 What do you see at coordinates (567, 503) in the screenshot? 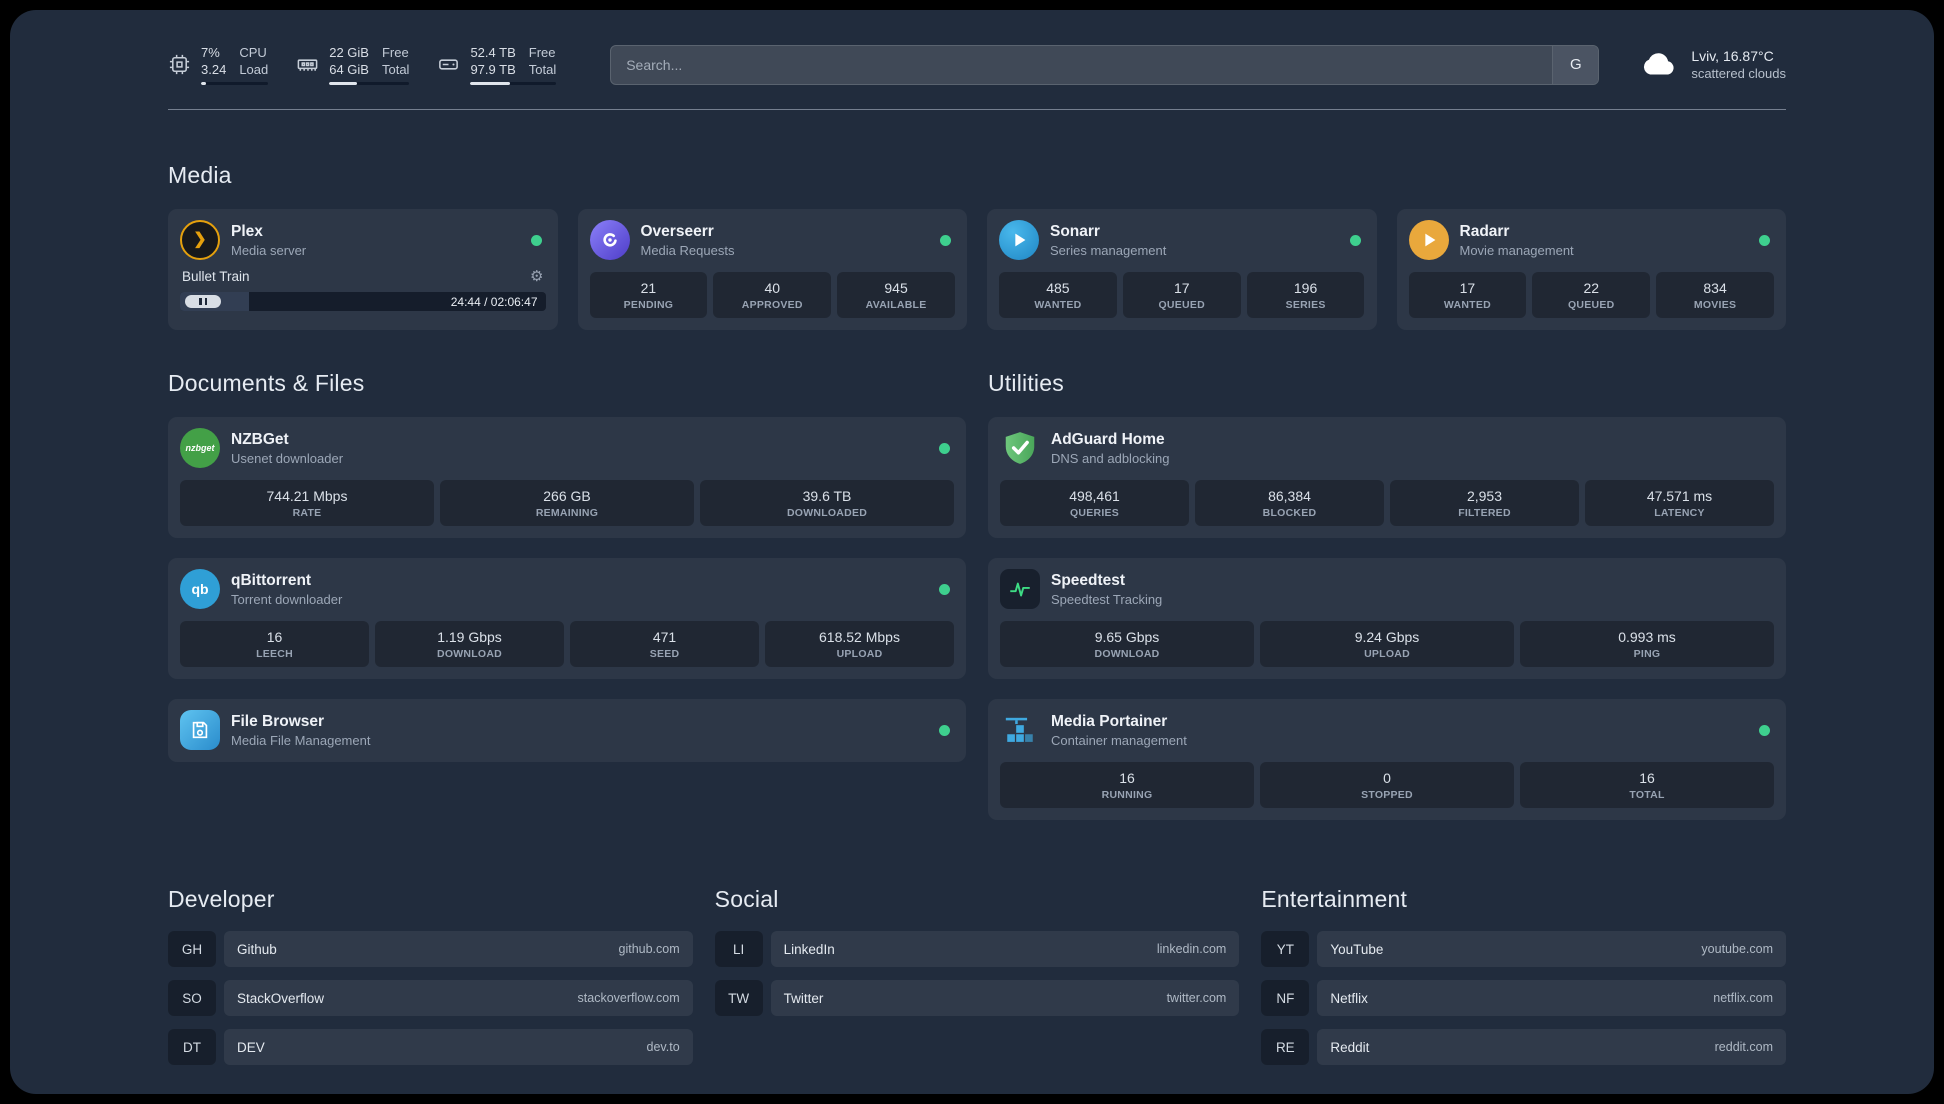
I see `stat-tile: 266 GB REMAINING` at bounding box center [567, 503].